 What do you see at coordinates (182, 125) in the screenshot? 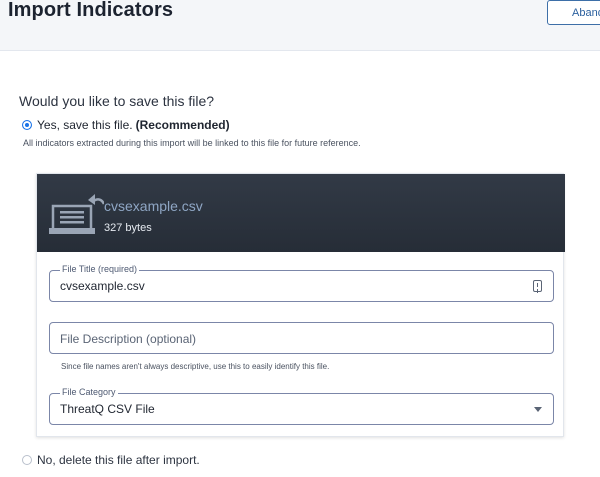
I see `recommended-label: (Recommended)` at bounding box center [182, 125].